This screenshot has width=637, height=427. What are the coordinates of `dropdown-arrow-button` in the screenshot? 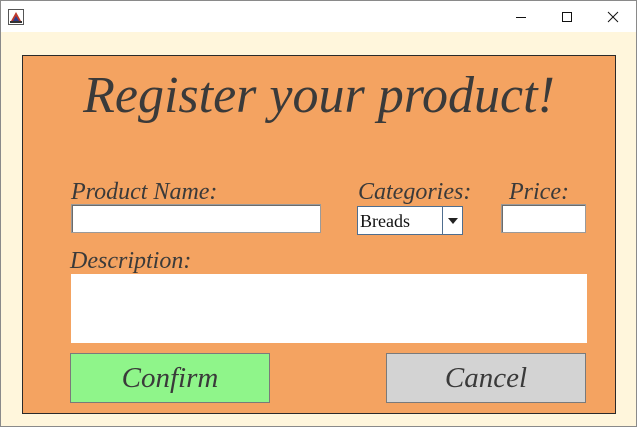 It's located at (452, 220).